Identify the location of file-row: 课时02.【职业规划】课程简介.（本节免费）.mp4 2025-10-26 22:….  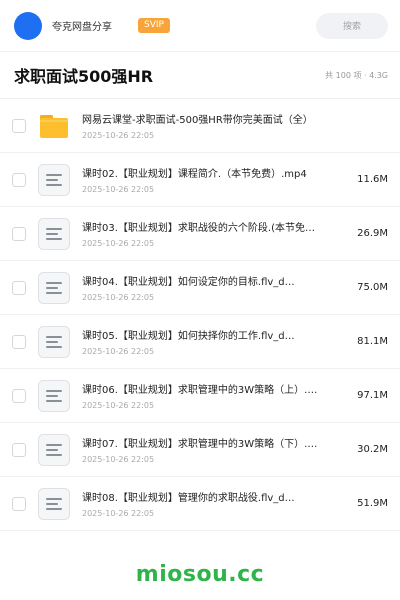
(200, 180).